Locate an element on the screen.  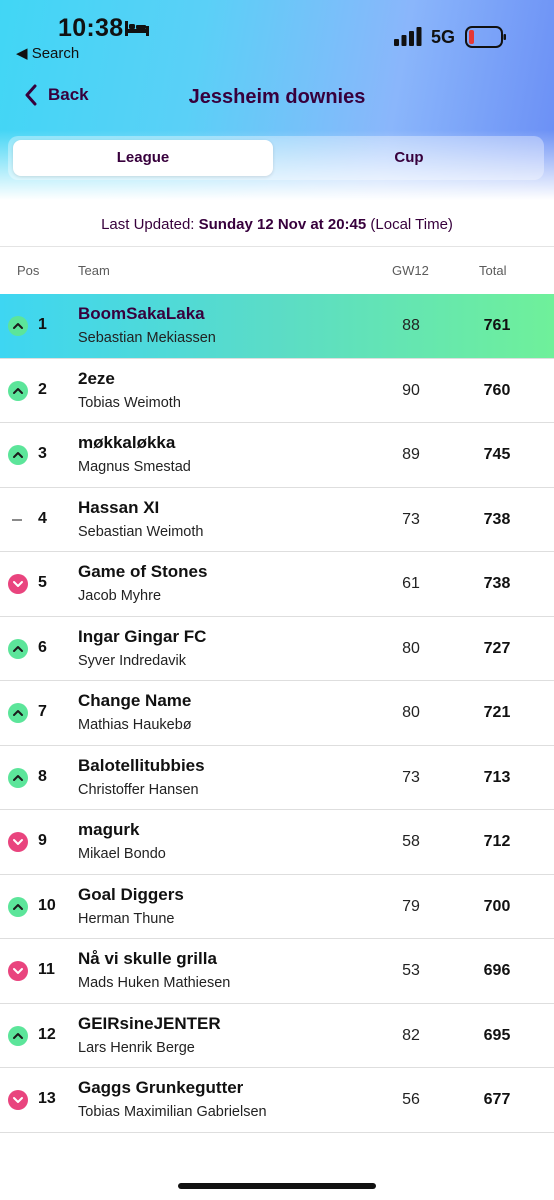
team-name: 2eze is located at coordinates (96, 378).